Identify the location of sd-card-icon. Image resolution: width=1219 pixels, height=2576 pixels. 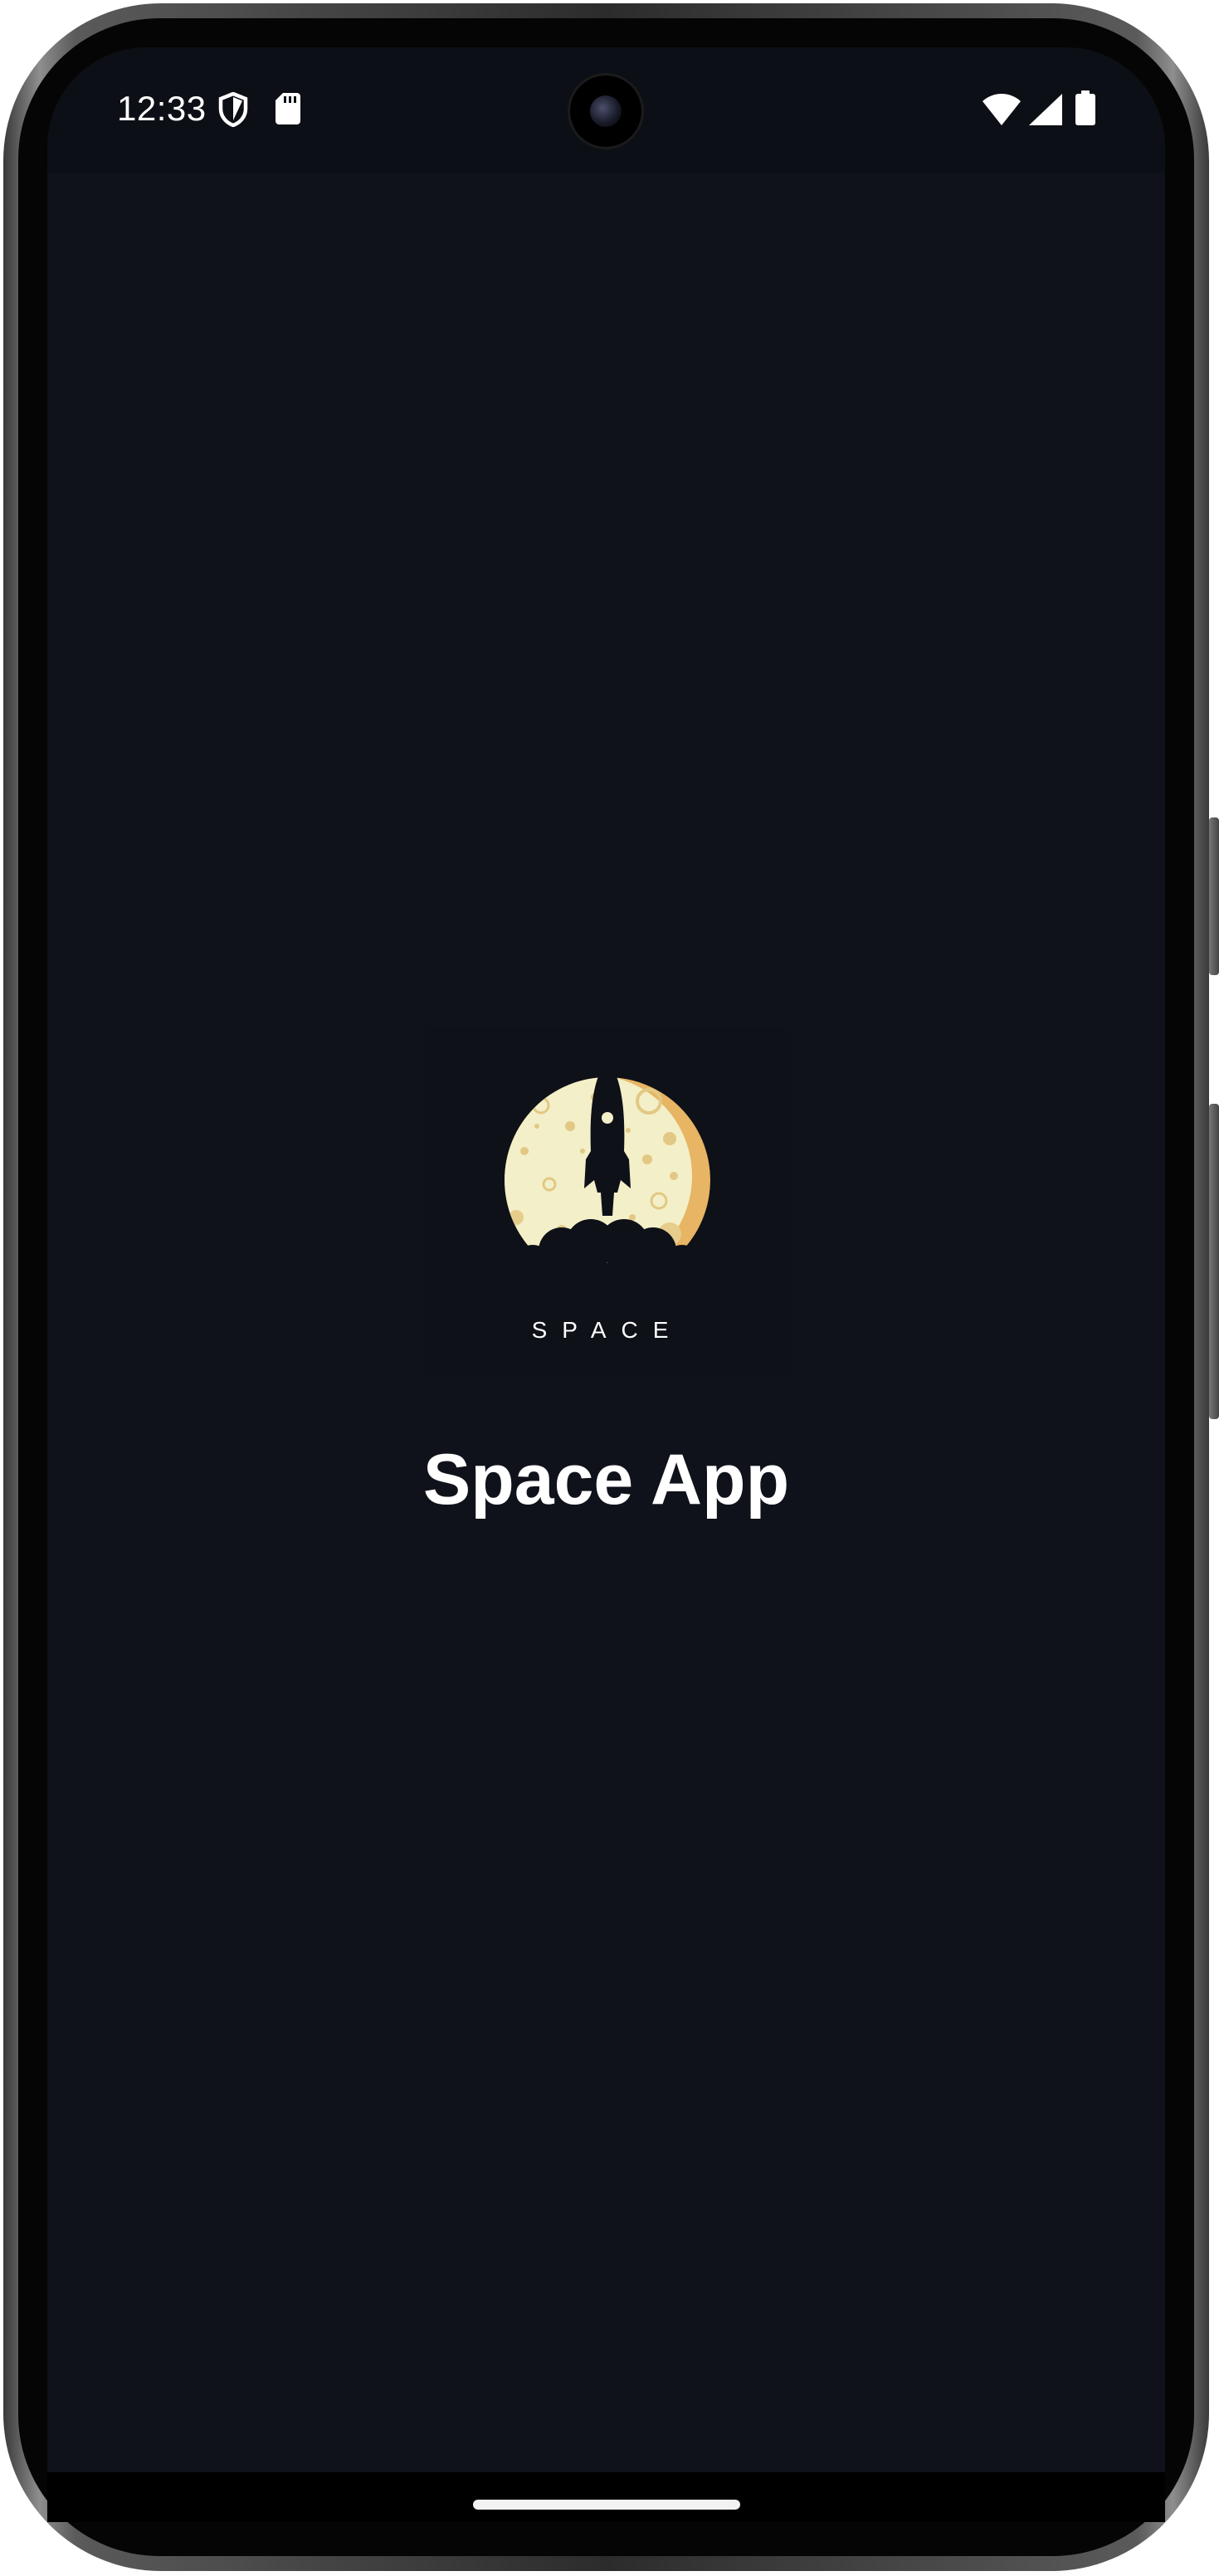
(288, 109).